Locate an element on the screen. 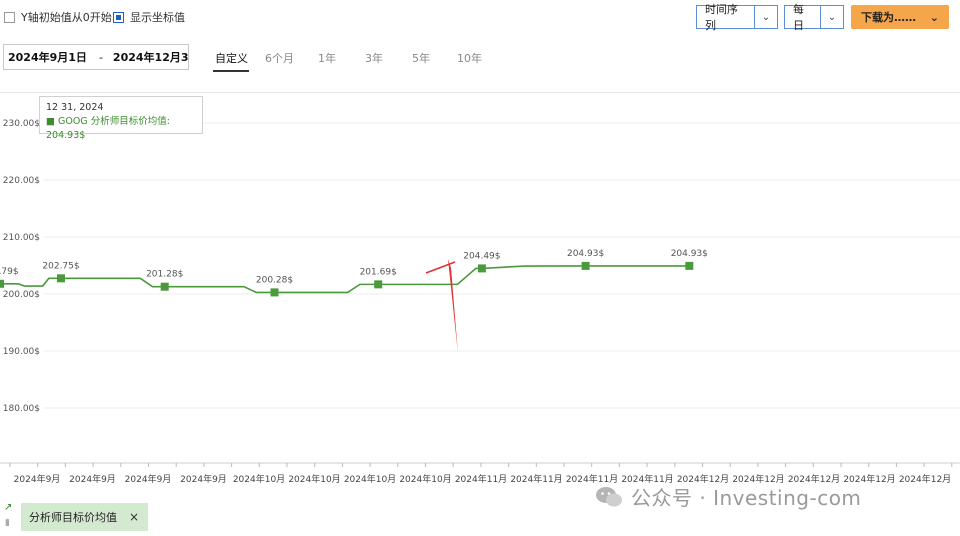 The image size is (960, 536). frequency-value: 每日 is located at coordinates (798, 17).